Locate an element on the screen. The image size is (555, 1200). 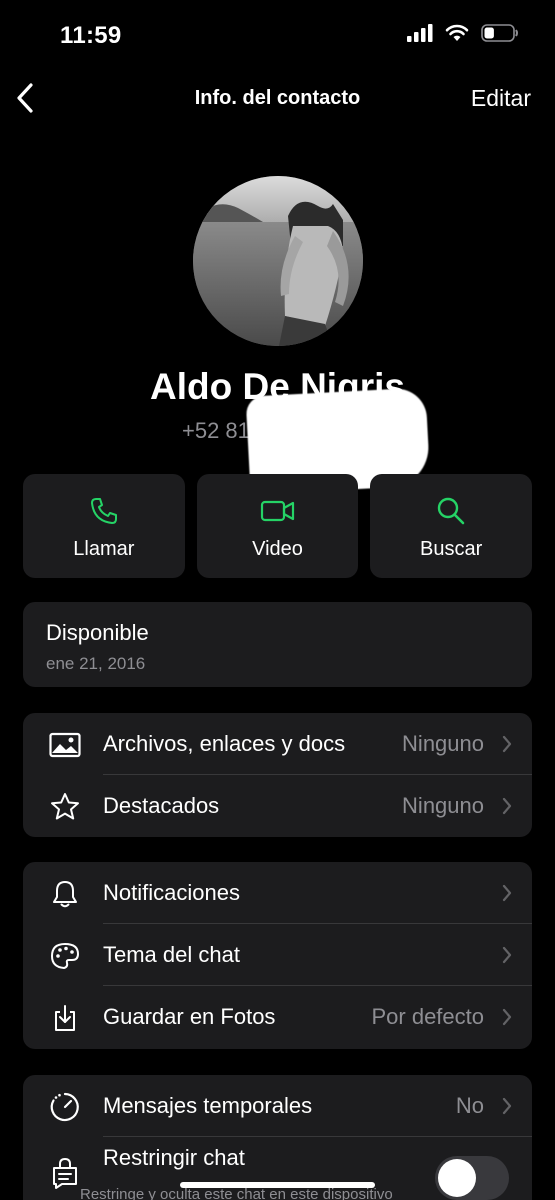
row-label: Mensajes temporales is located at coordinates (208, 1105).